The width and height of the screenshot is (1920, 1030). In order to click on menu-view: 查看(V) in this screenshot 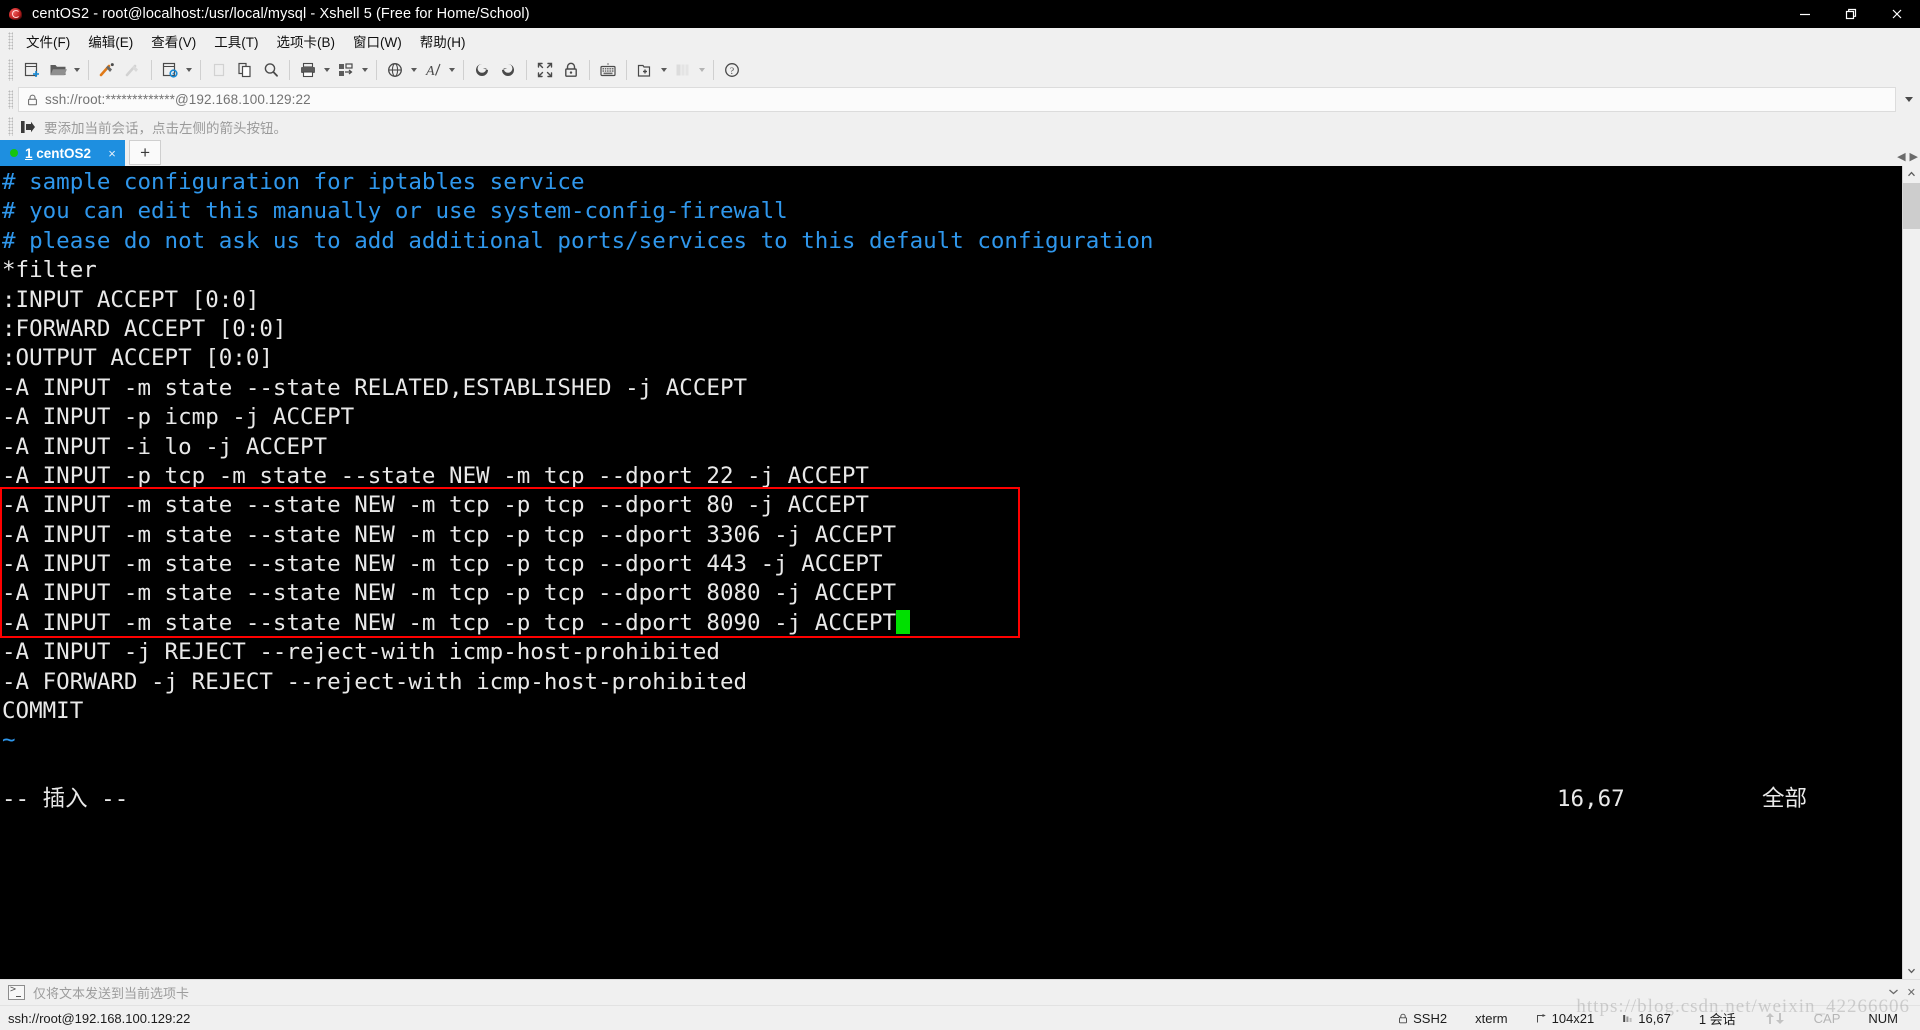, I will do `click(173, 41)`.